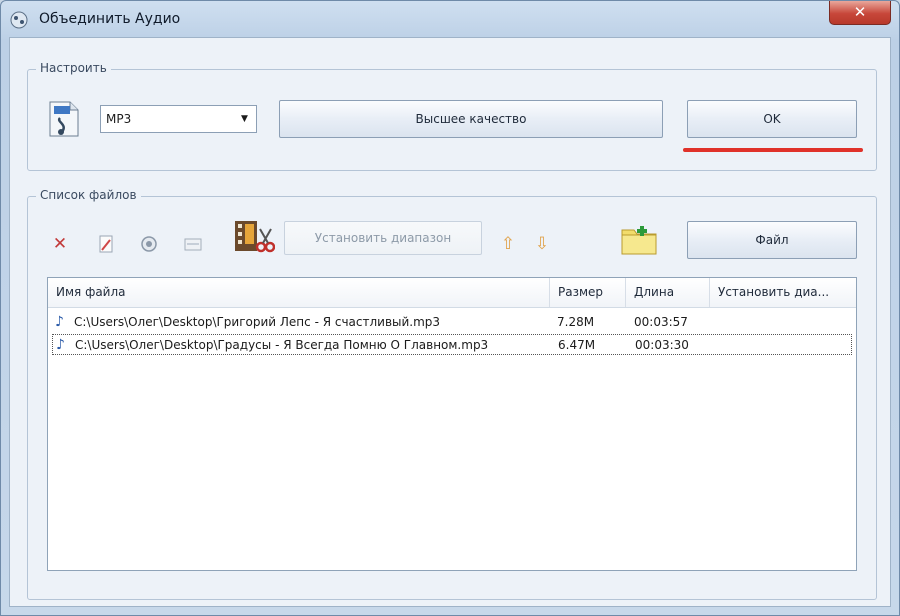 Image resolution: width=900 pixels, height=616 pixels. Describe the element at coordinates (106, 244) in the screenshot. I see `clear-list-icon` at that location.